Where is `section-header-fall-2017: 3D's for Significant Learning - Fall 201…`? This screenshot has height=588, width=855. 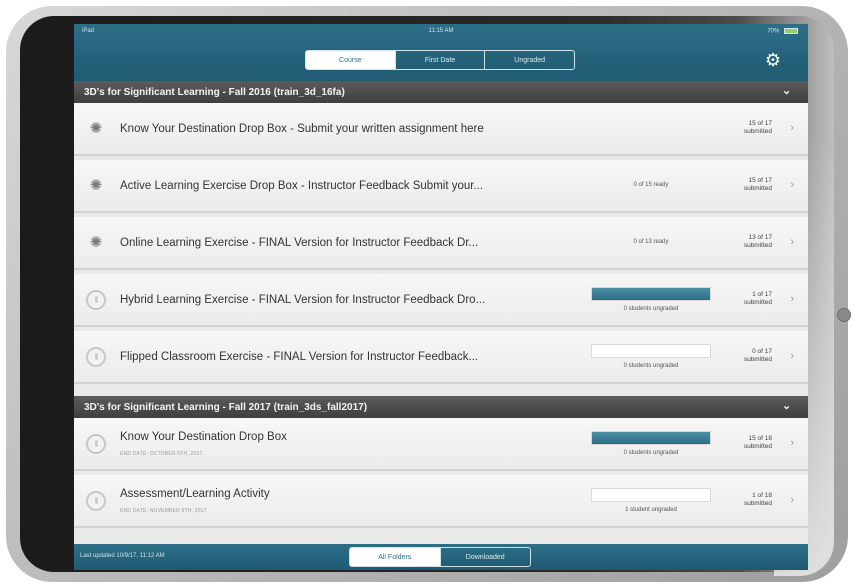 section-header-fall-2017: 3D's for Significant Learning - Fall 201… is located at coordinates (441, 407).